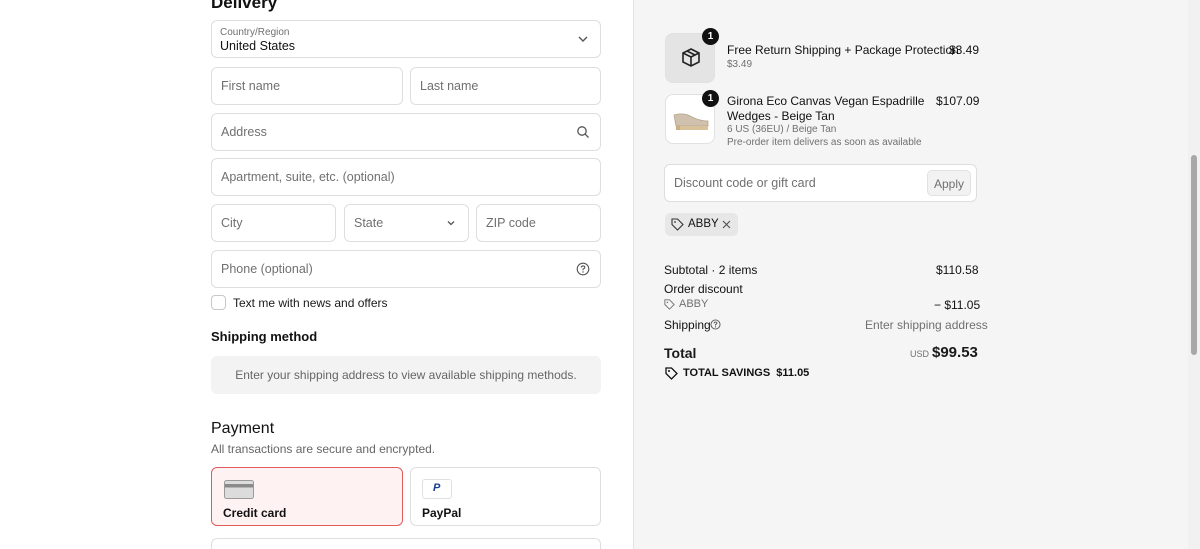 This screenshot has width=1200, height=549. Describe the element at coordinates (244, 6) in the screenshot. I see `delivery-heading: Delivery` at that location.